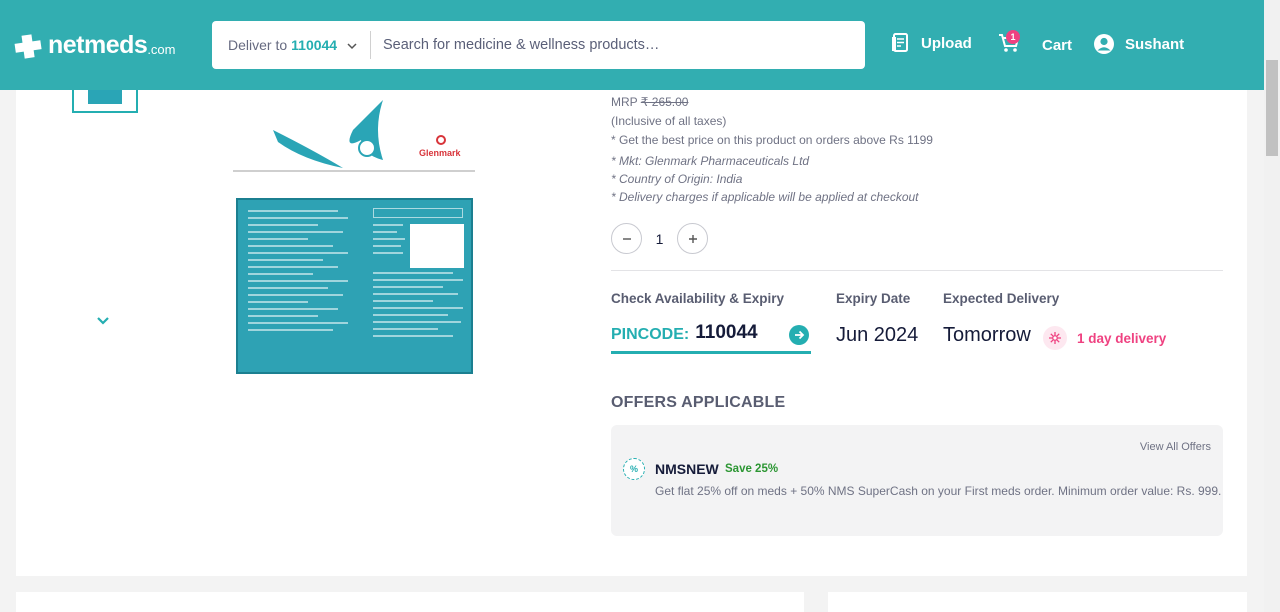  I want to click on cart-count-badge: 1, so click(1013, 37).